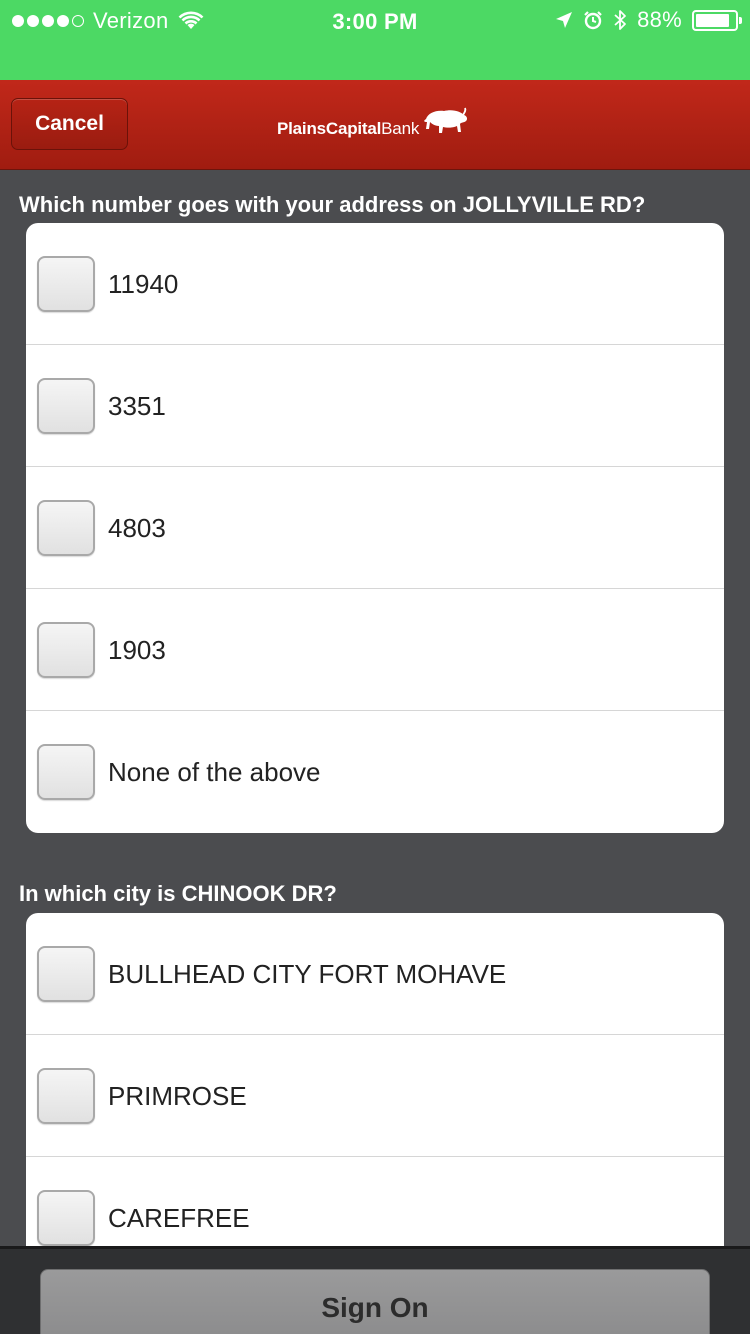 This screenshot has width=750, height=1334. Describe the element at coordinates (137, 527) in the screenshot. I see `answer-label: 4803` at that location.